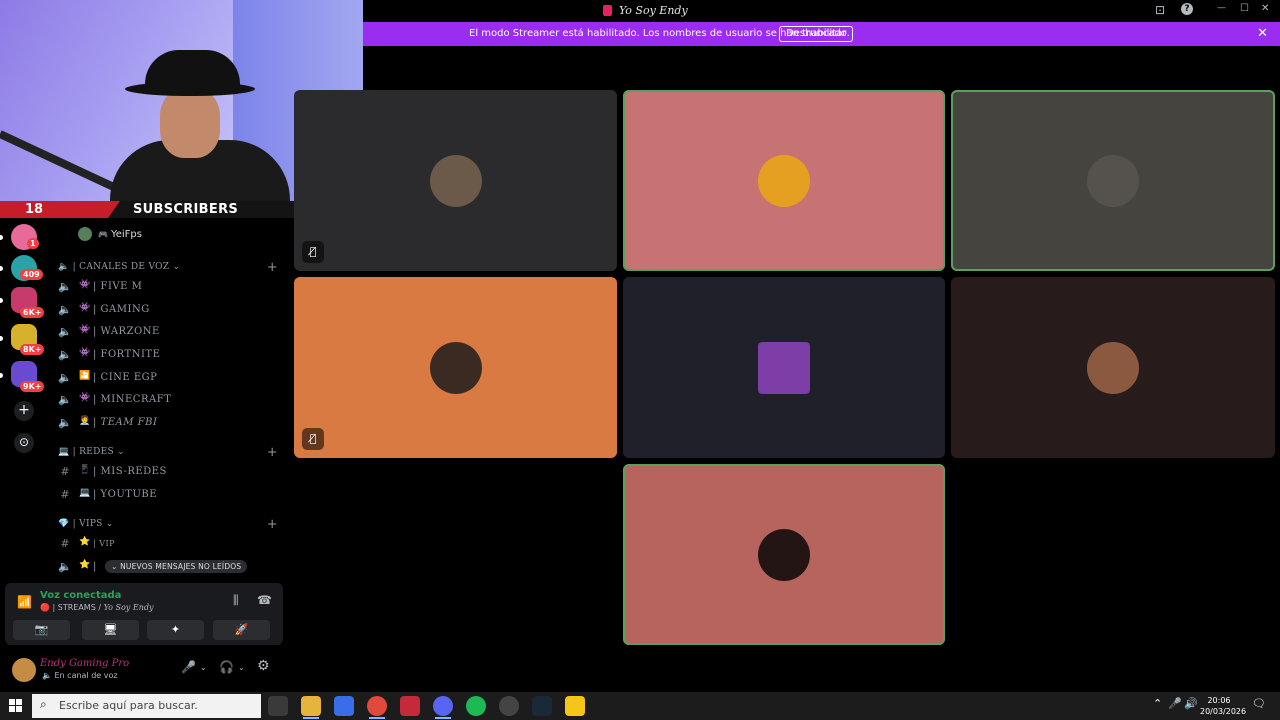 Image resolution: width=1280 pixels, height=720 pixels. I want to click on channel-name: | YOUTUBE, so click(125, 494).